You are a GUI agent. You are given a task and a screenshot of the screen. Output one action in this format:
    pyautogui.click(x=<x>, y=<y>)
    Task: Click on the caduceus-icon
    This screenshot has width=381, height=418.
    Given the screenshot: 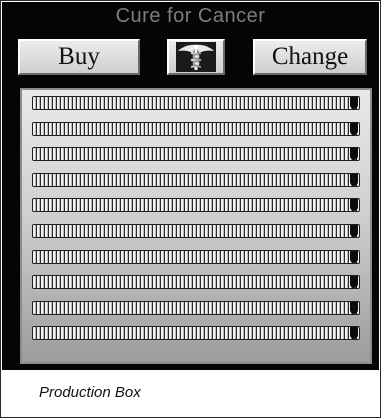 What is the action you would take?
    pyautogui.click(x=196, y=57)
    